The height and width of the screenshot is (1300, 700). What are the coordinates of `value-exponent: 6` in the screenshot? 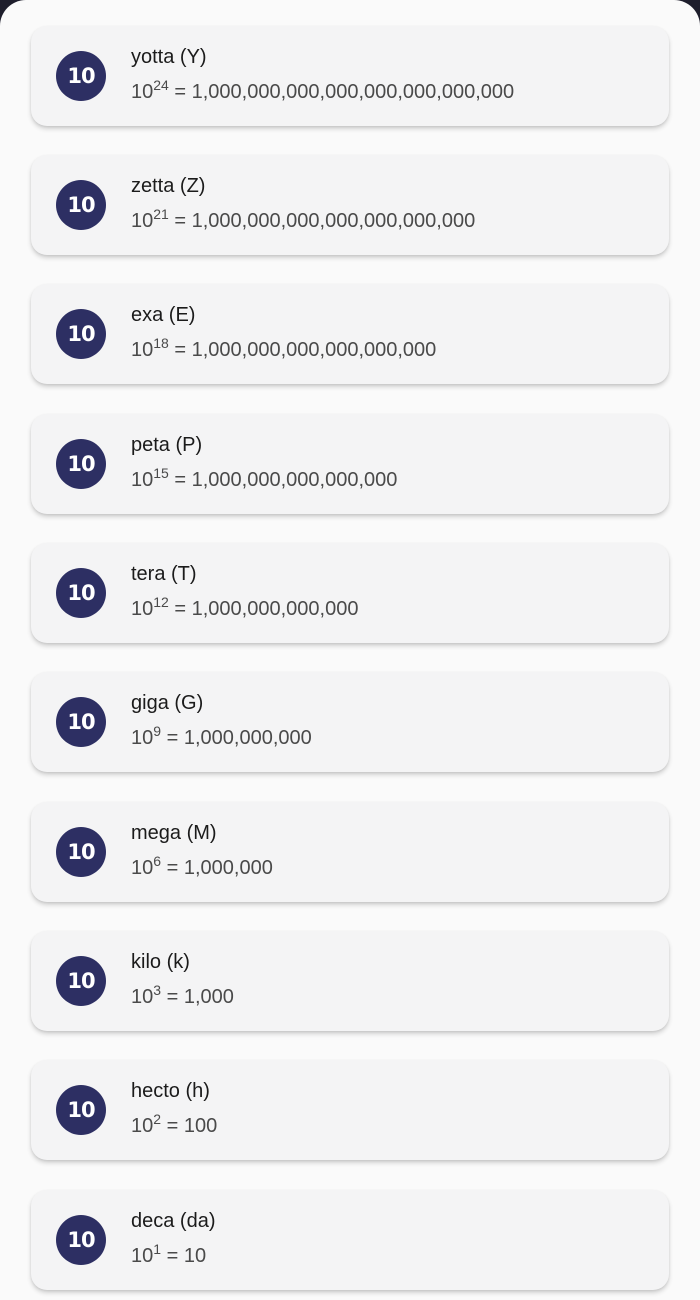 It's located at (157, 861).